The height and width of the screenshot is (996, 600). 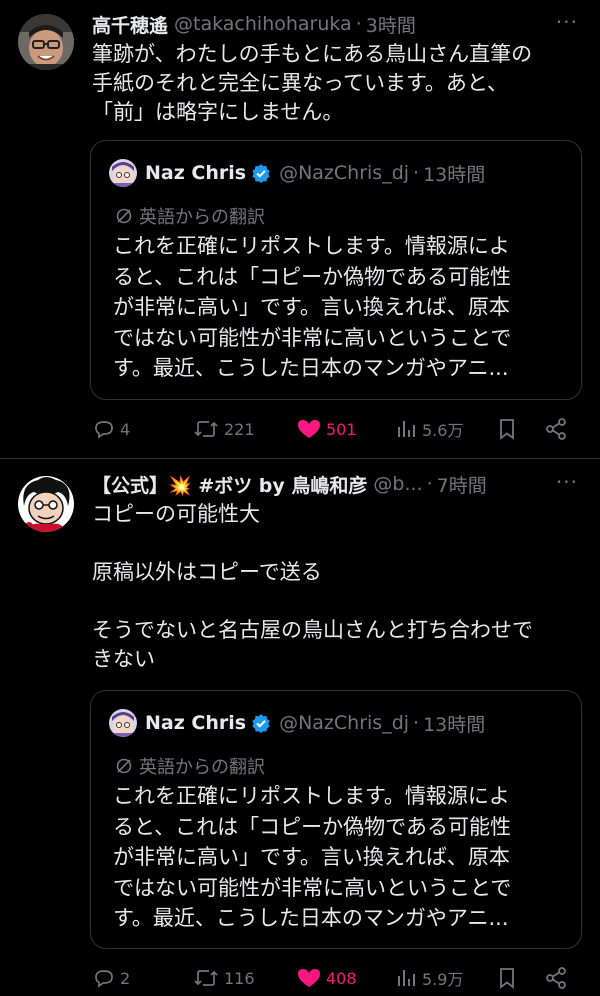 What do you see at coordinates (443, 979) in the screenshot?
I see `views-count: 5.9万` at bounding box center [443, 979].